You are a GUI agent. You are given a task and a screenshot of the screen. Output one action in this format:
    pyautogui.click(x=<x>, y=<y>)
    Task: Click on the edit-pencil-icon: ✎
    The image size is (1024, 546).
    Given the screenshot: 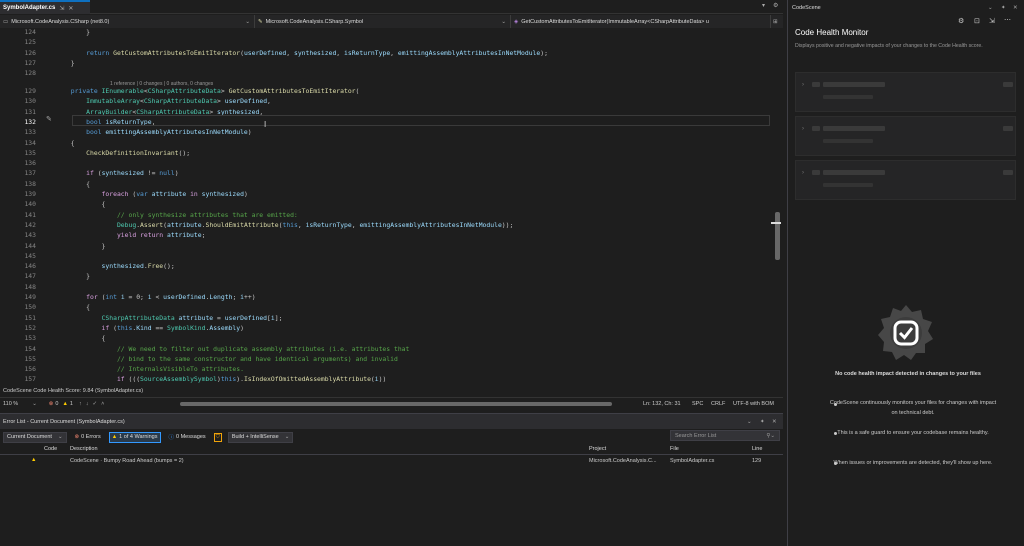 What is the action you would take?
    pyautogui.click(x=49, y=119)
    